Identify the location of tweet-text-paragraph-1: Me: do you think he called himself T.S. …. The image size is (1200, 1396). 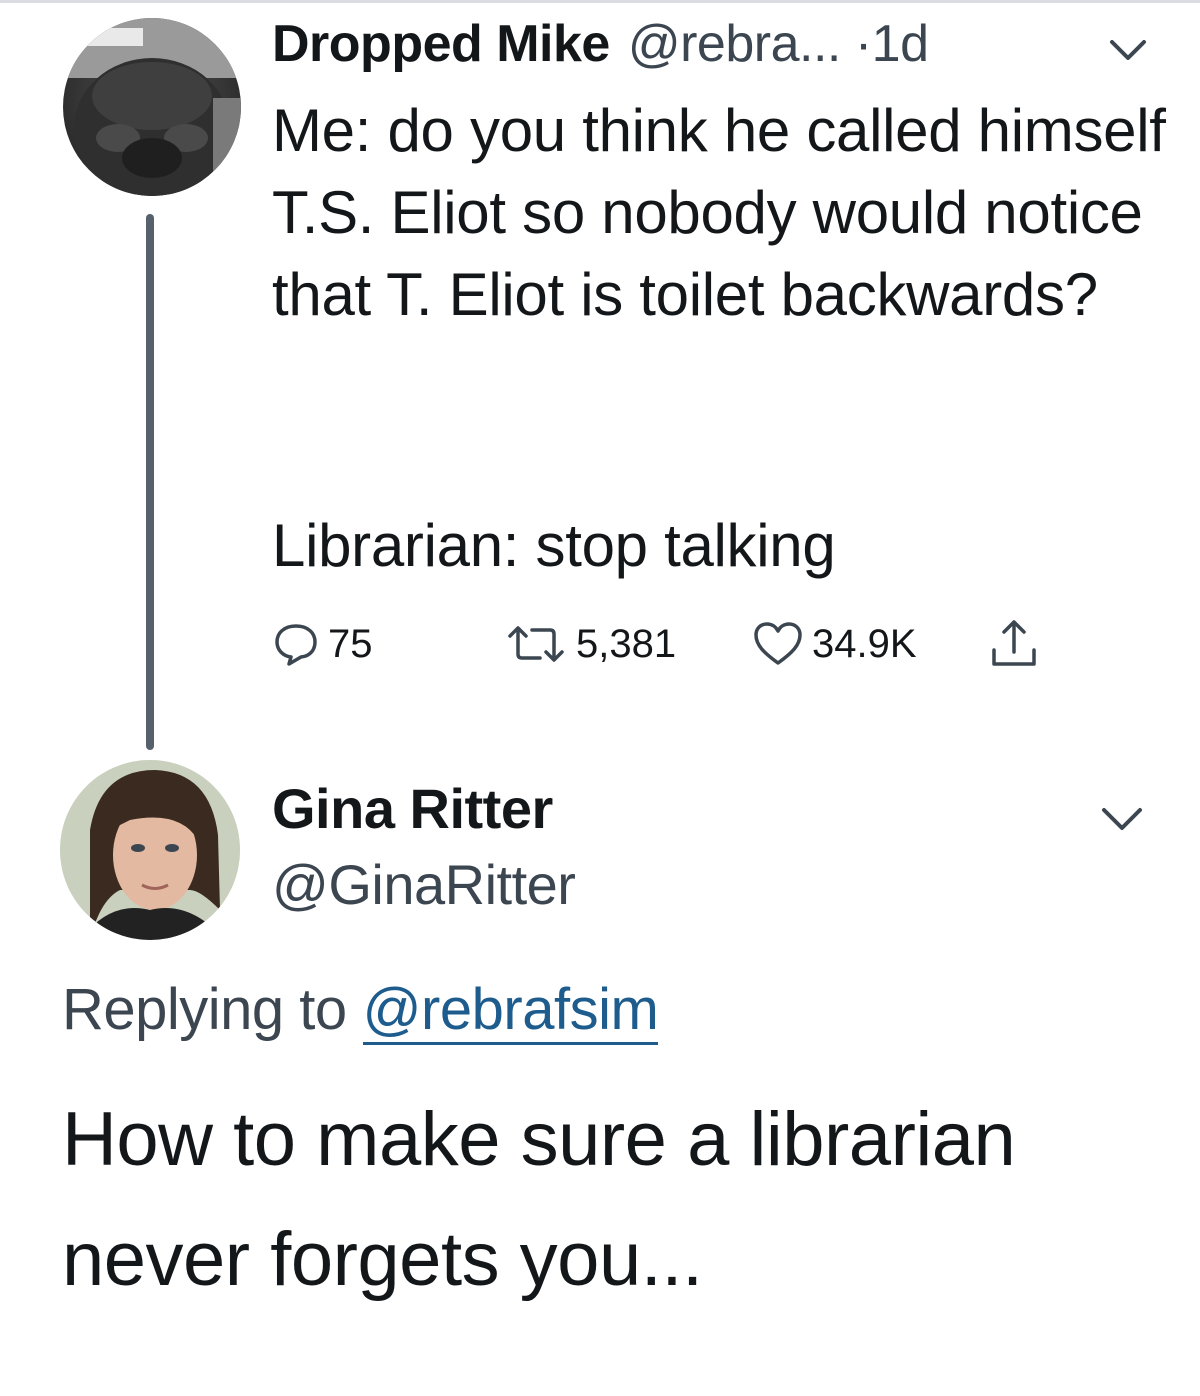
(719, 212).